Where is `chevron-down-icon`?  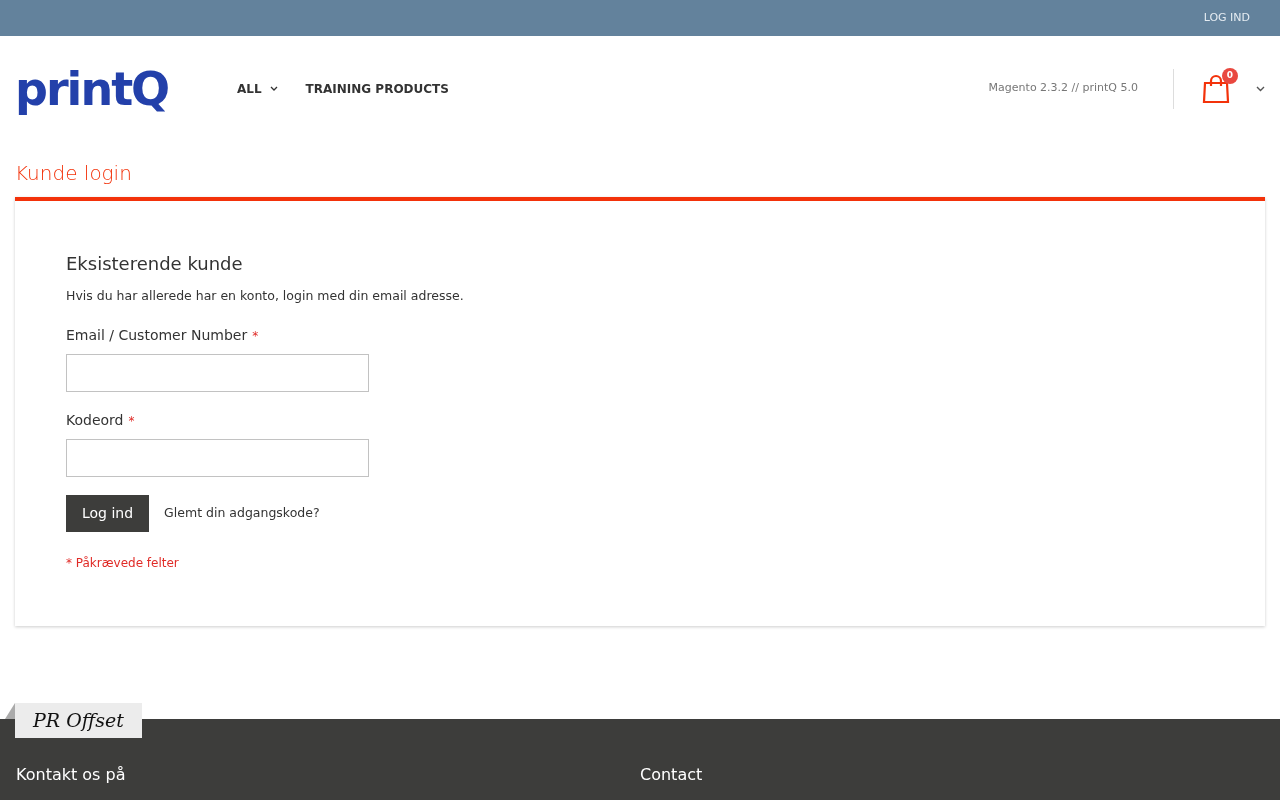 chevron-down-icon is located at coordinates (1260, 88).